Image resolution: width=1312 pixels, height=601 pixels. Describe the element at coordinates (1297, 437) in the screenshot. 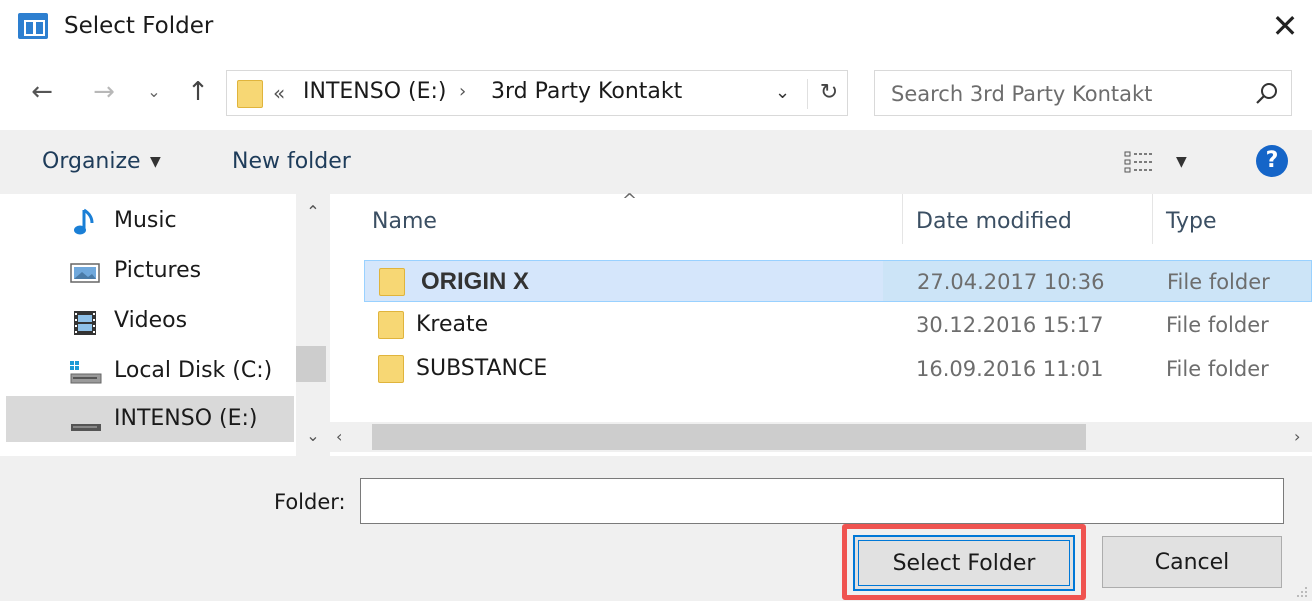

I see `scroll-right-arrow-icon: ›` at that location.